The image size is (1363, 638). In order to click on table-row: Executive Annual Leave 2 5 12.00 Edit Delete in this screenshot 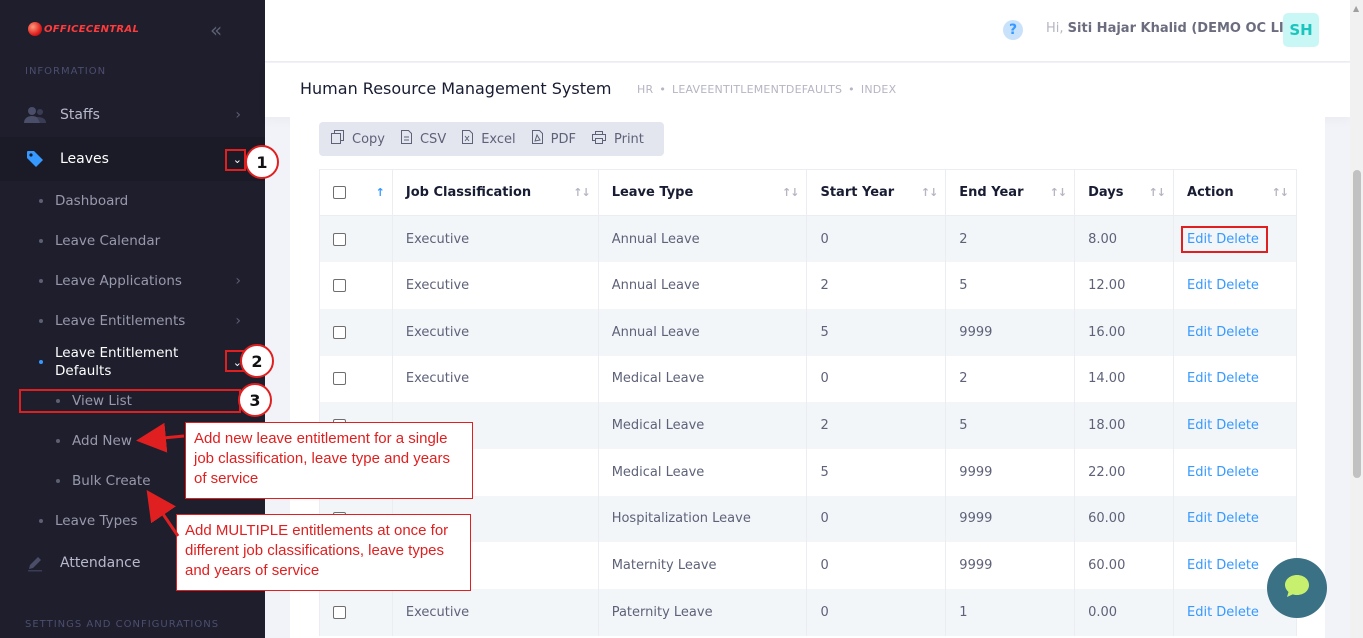, I will do `click(808, 285)`.